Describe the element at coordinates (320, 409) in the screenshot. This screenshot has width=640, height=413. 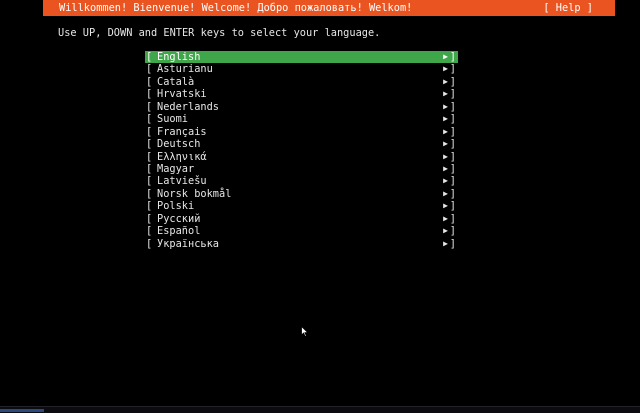
I see `bottom-bar` at that location.